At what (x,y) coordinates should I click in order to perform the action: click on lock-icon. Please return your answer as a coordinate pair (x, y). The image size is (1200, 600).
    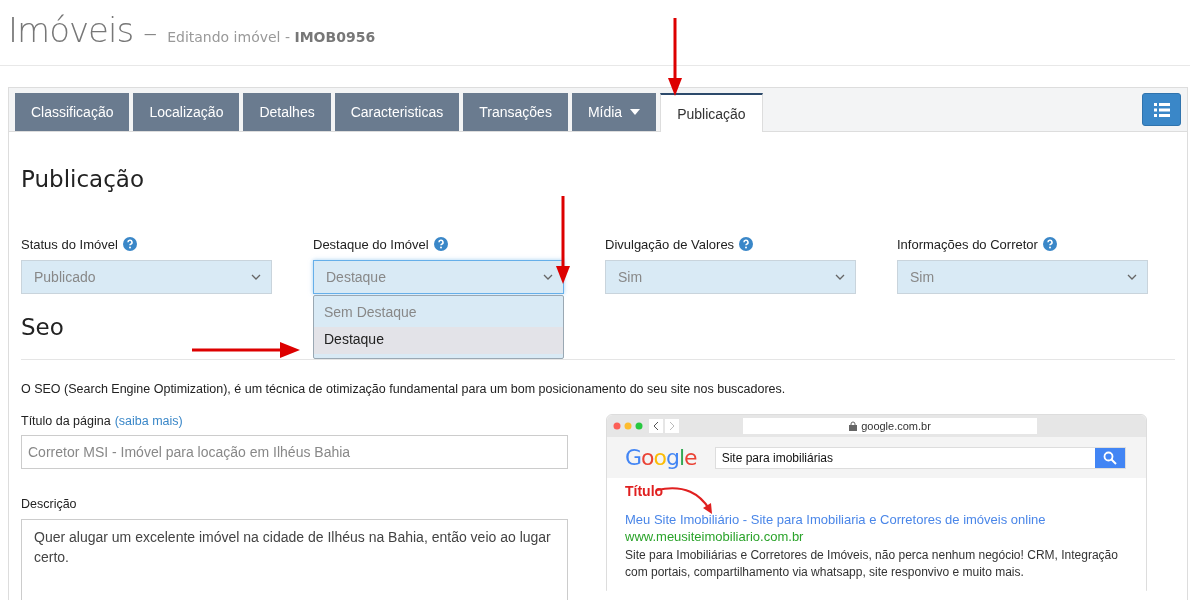
    Looking at the image, I should click on (853, 426).